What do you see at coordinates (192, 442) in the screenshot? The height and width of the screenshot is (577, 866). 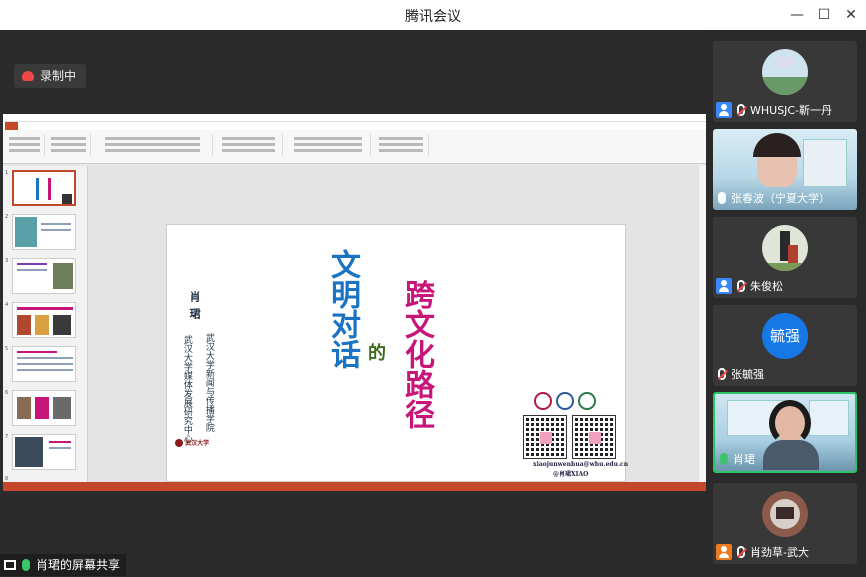 I see `university-logo: 武汉大学` at bounding box center [192, 442].